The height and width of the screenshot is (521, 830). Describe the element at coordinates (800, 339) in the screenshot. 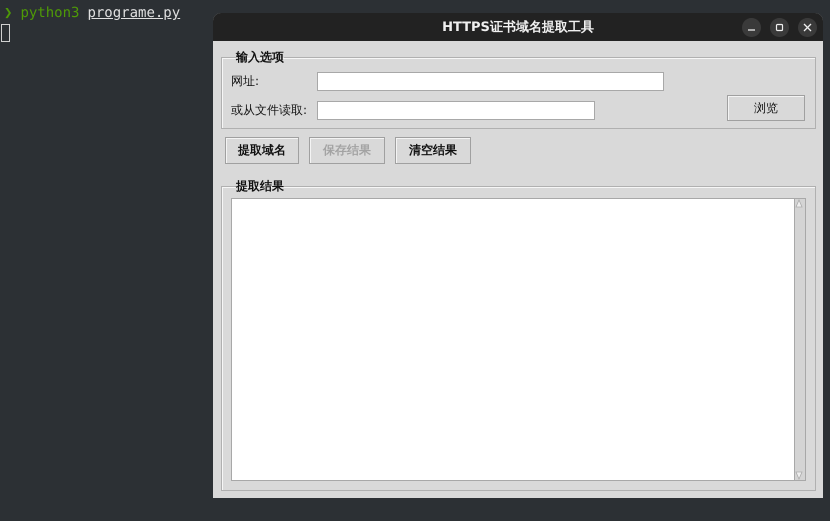

I see `scrollbar` at that location.